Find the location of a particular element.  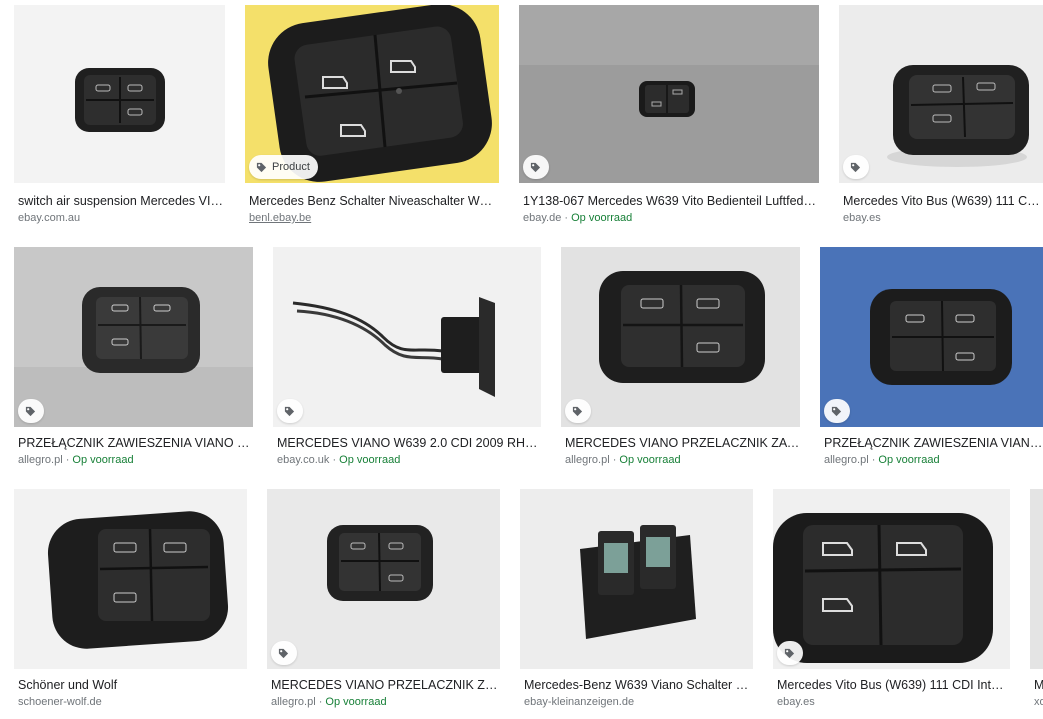

result-title: Schöner und Wolf is located at coordinates (132, 685).